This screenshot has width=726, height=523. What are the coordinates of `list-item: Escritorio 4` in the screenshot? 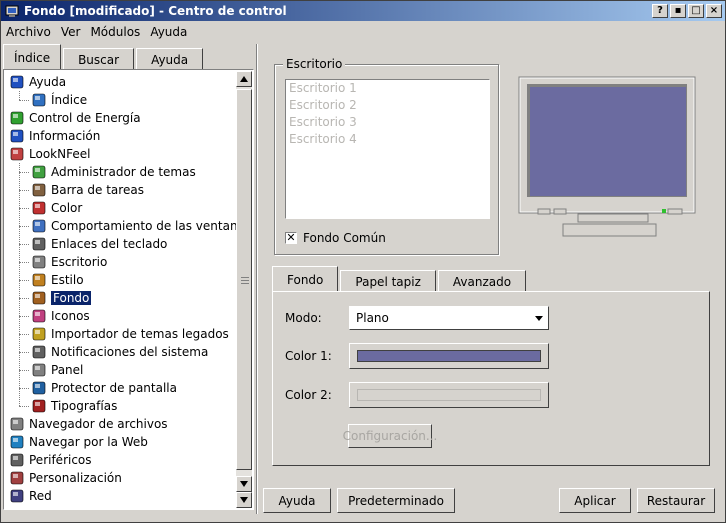 It's located at (387, 139).